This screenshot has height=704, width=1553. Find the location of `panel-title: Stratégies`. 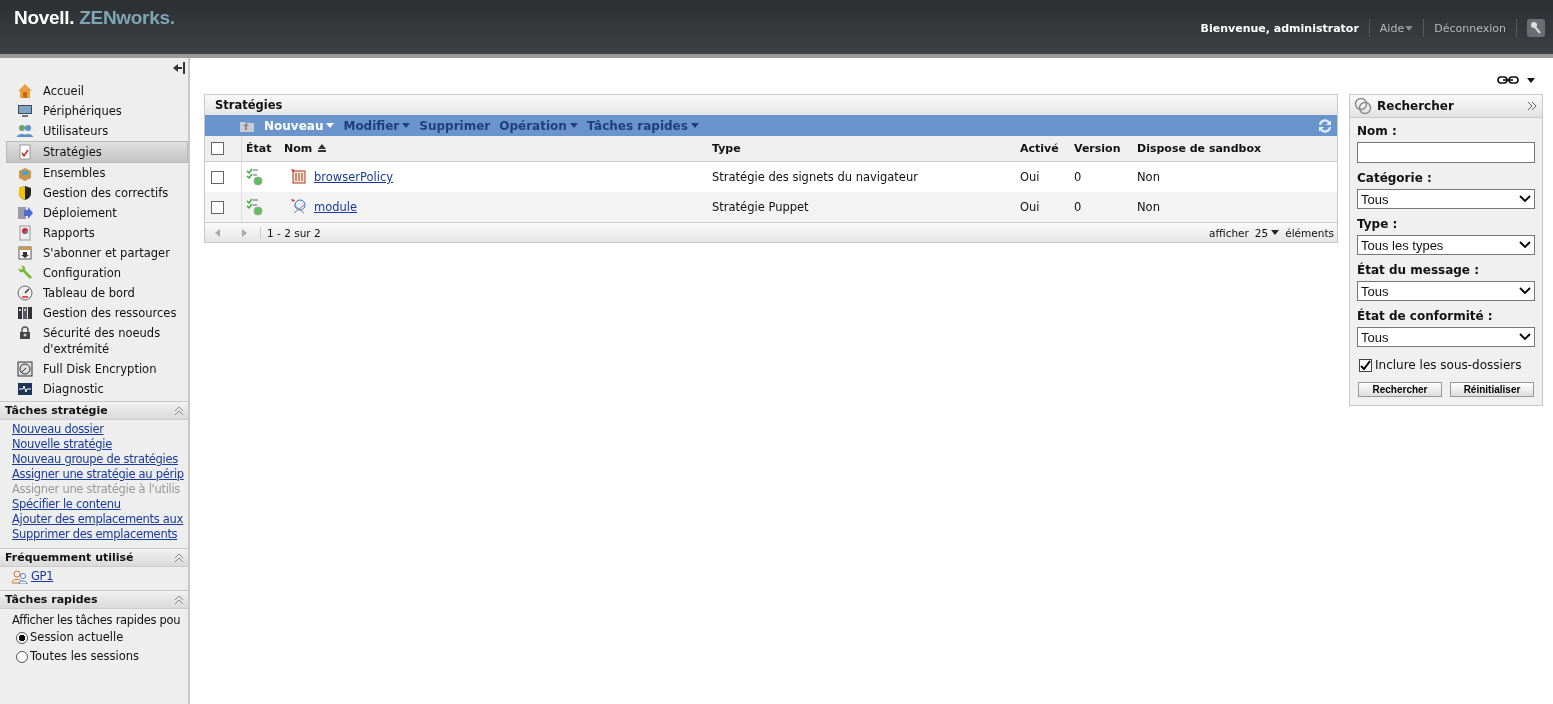

panel-title: Stratégies is located at coordinates (771, 105).